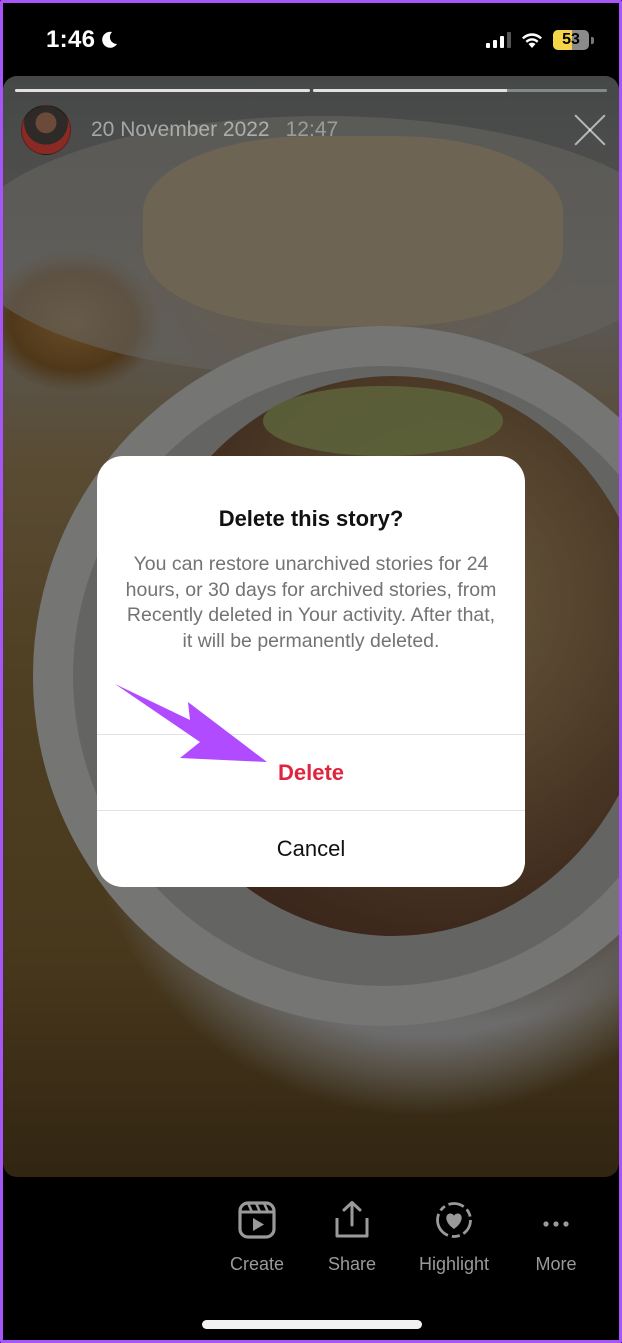  What do you see at coordinates (46, 130) in the screenshot?
I see `avatar` at bounding box center [46, 130].